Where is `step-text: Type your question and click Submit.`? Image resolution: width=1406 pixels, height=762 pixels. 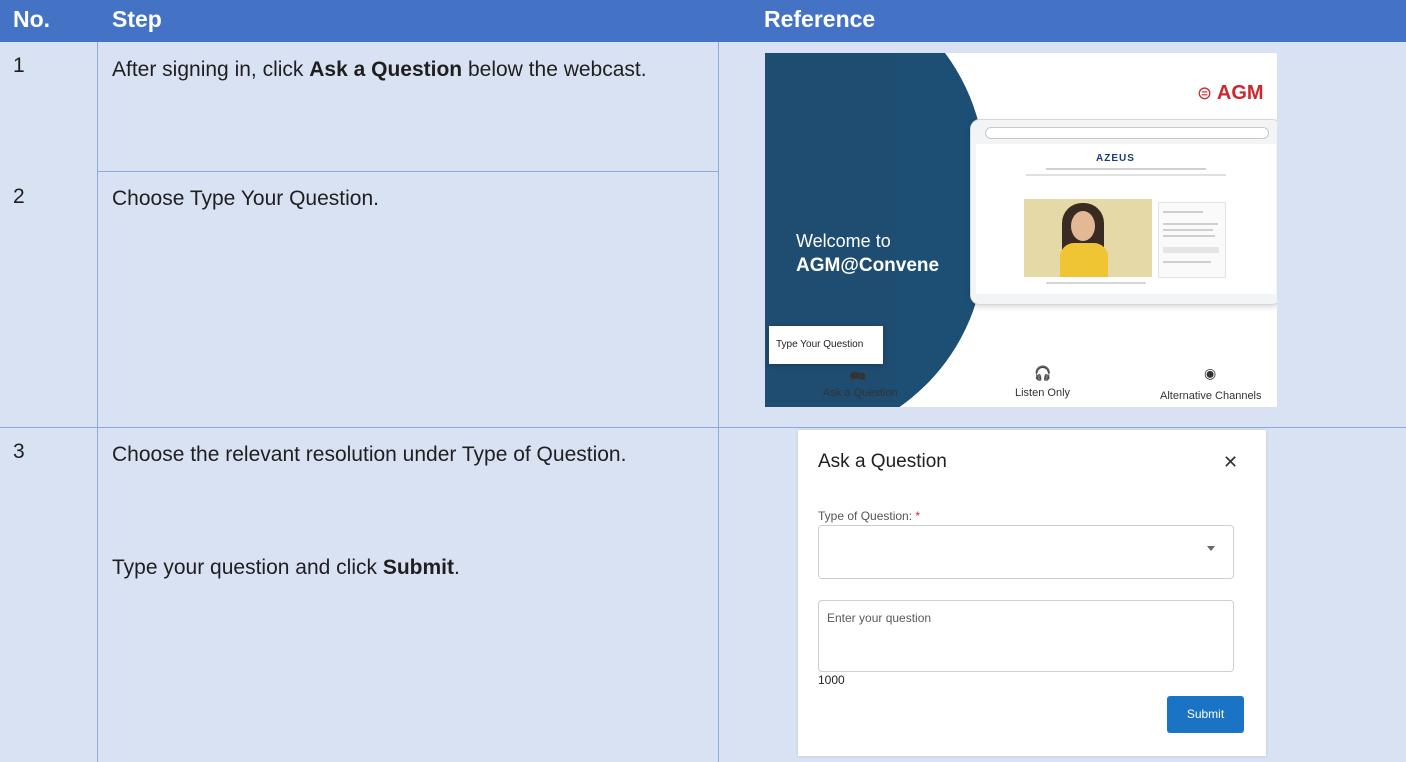 step-text: Type your question and click Submit. is located at coordinates (412, 567).